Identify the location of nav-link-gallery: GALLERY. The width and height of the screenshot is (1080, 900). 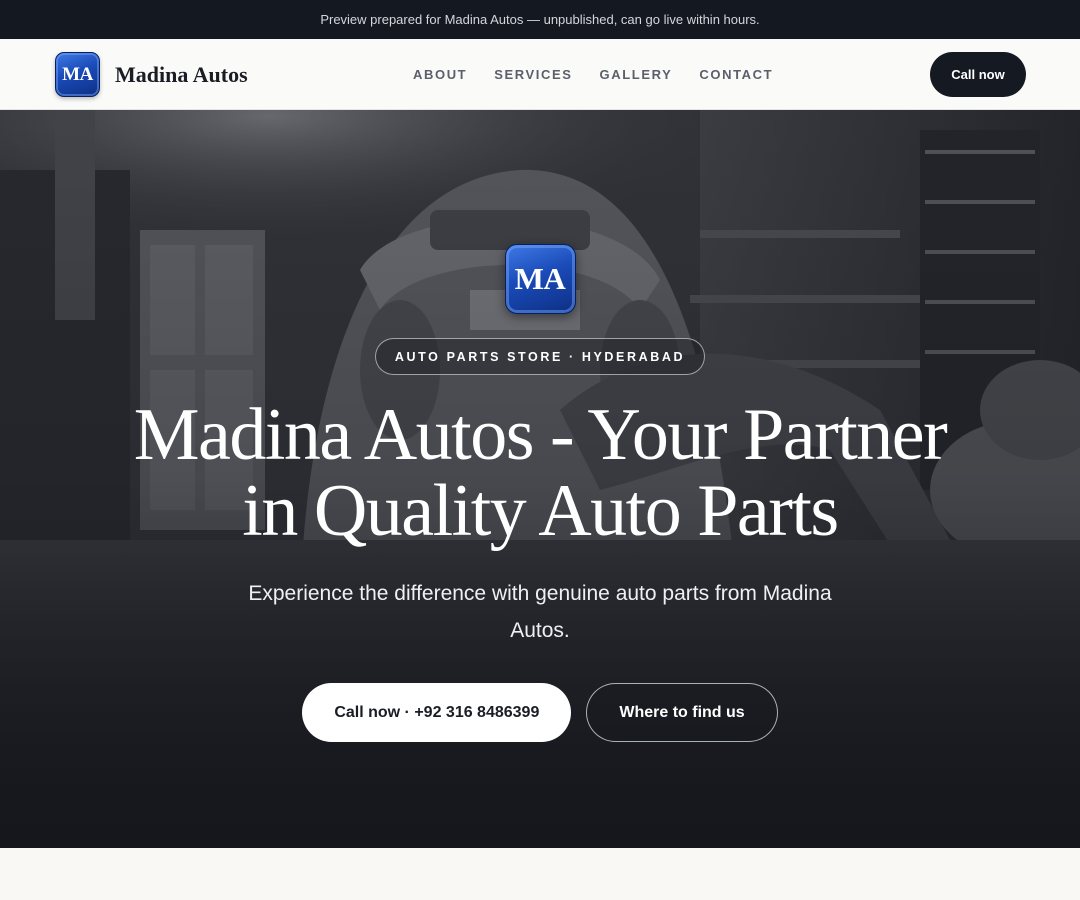
(636, 74).